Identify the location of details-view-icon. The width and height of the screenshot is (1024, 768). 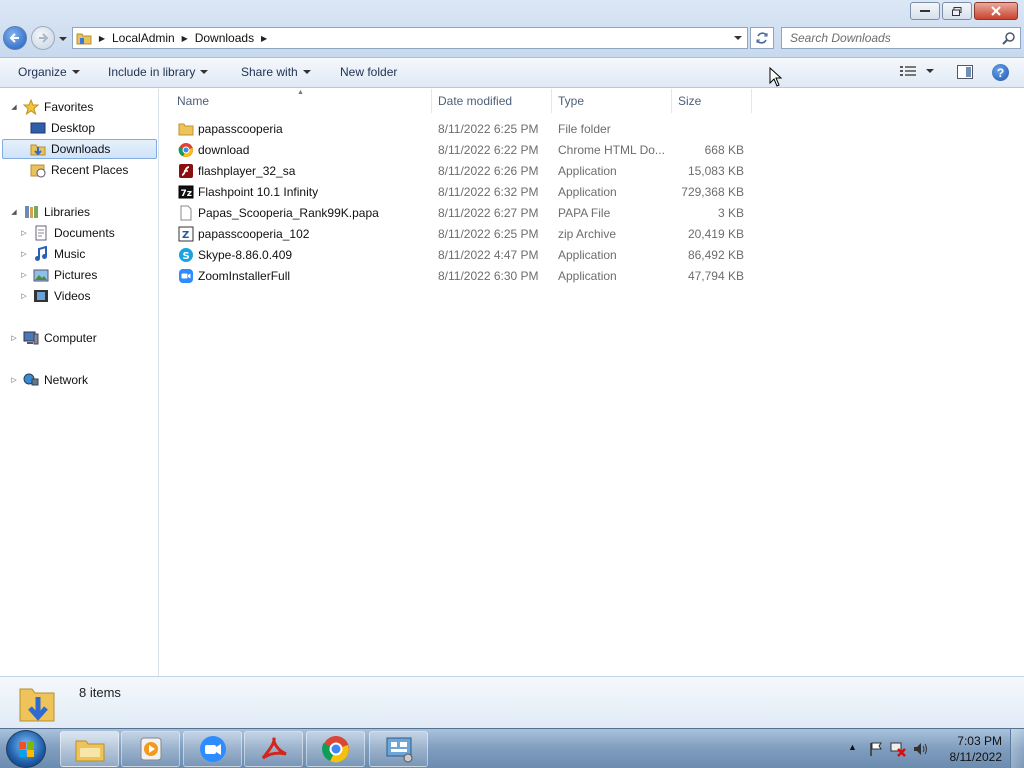
(908, 71).